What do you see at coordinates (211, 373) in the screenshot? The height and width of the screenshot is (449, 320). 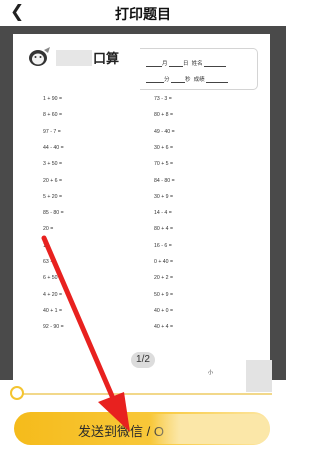 I see `qr-caption: 小` at bounding box center [211, 373].